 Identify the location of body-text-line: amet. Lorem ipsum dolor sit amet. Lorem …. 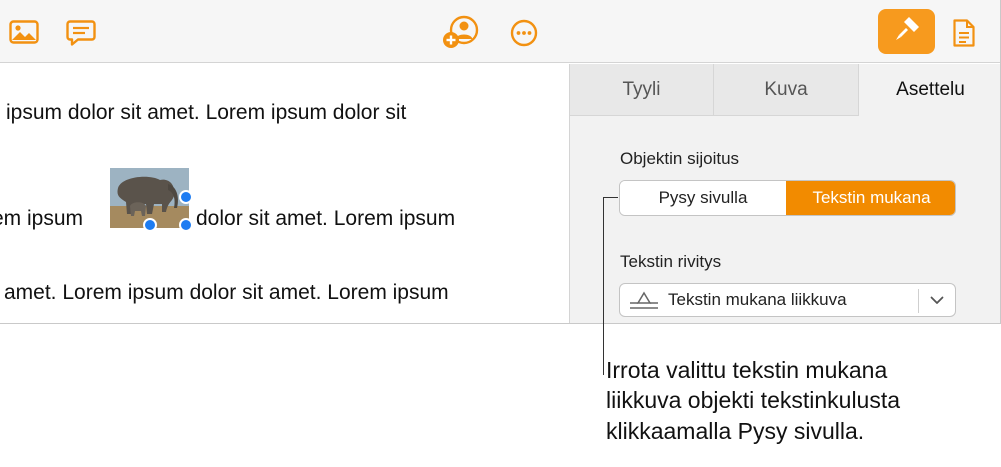
(226, 293).